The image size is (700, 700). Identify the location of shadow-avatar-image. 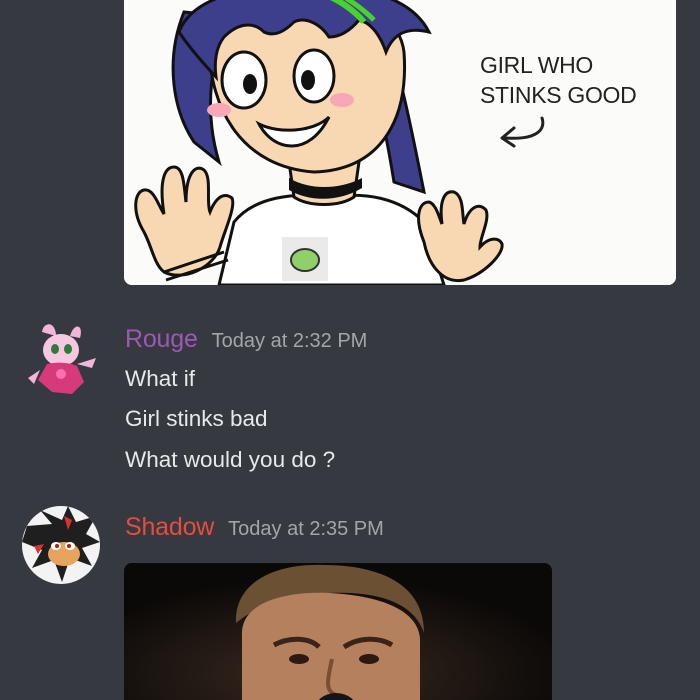
(61, 545).